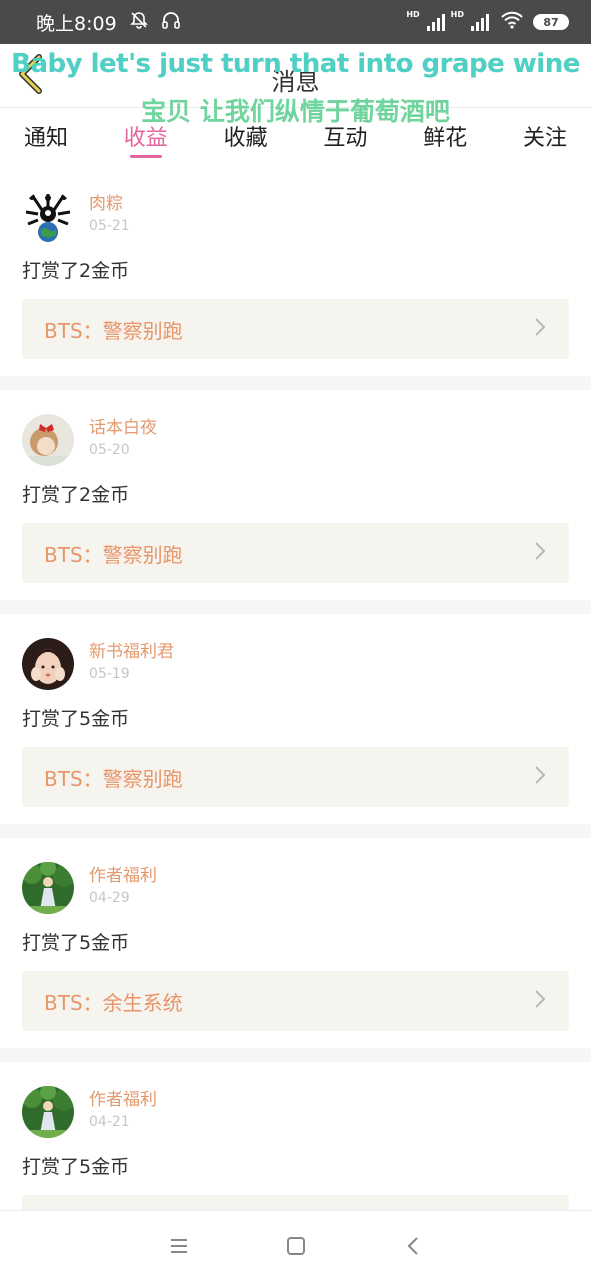 Image resolution: width=591 pixels, height=1280 pixels. I want to click on system-nav-bar, so click(295, 1245).